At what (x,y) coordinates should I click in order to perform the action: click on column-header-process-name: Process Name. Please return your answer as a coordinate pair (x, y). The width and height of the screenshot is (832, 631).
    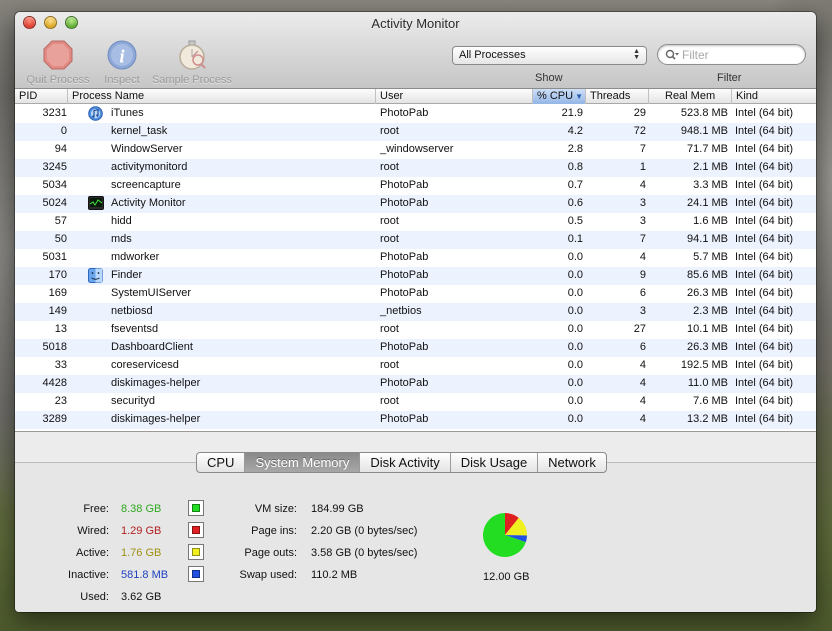
    Looking at the image, I should click on (222, 96).